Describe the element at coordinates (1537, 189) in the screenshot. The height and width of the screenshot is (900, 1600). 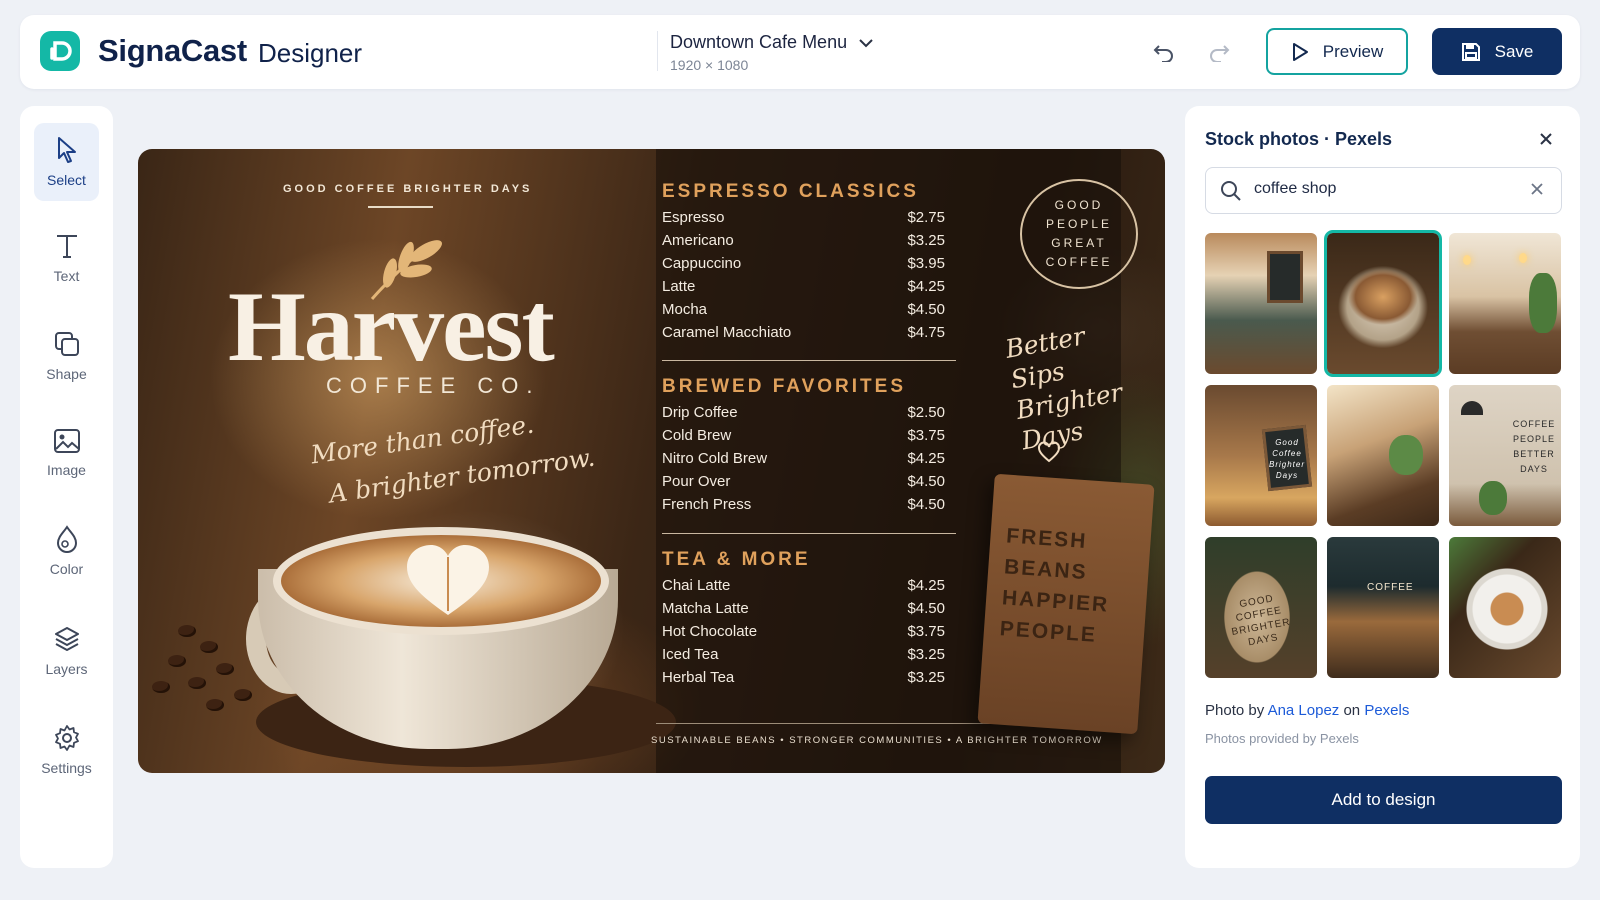
I see `clear-search-icon` at that location.